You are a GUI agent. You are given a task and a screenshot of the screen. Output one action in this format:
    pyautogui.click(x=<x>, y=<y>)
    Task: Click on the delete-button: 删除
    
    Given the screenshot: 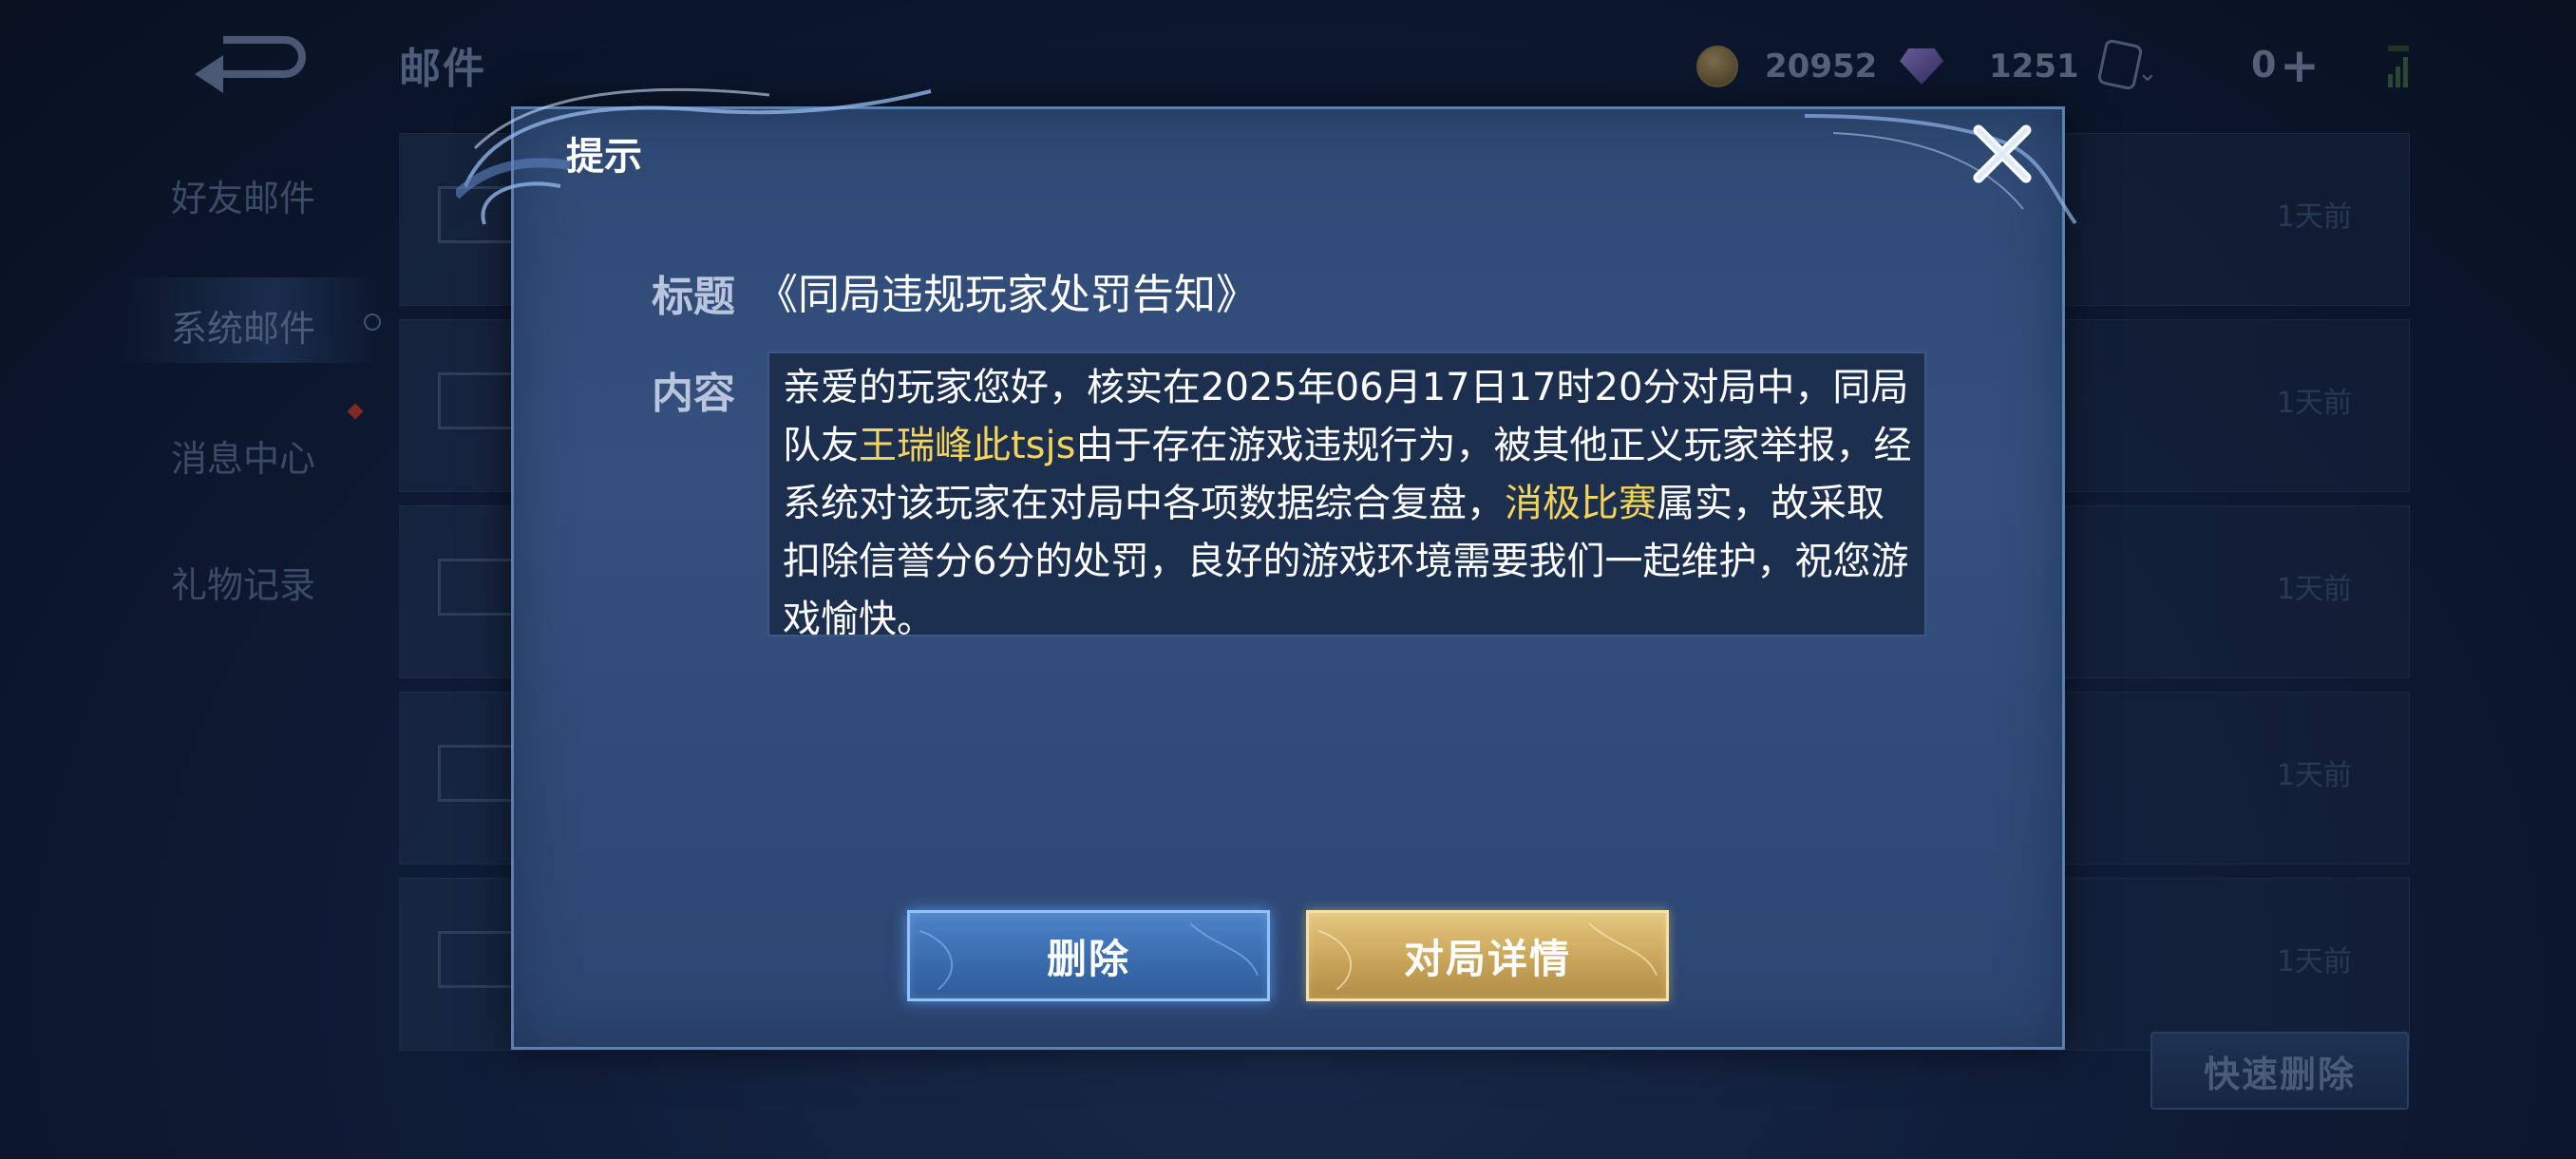 What is the action you would take?
    pyautogui.click(x=1088, y=955)
    